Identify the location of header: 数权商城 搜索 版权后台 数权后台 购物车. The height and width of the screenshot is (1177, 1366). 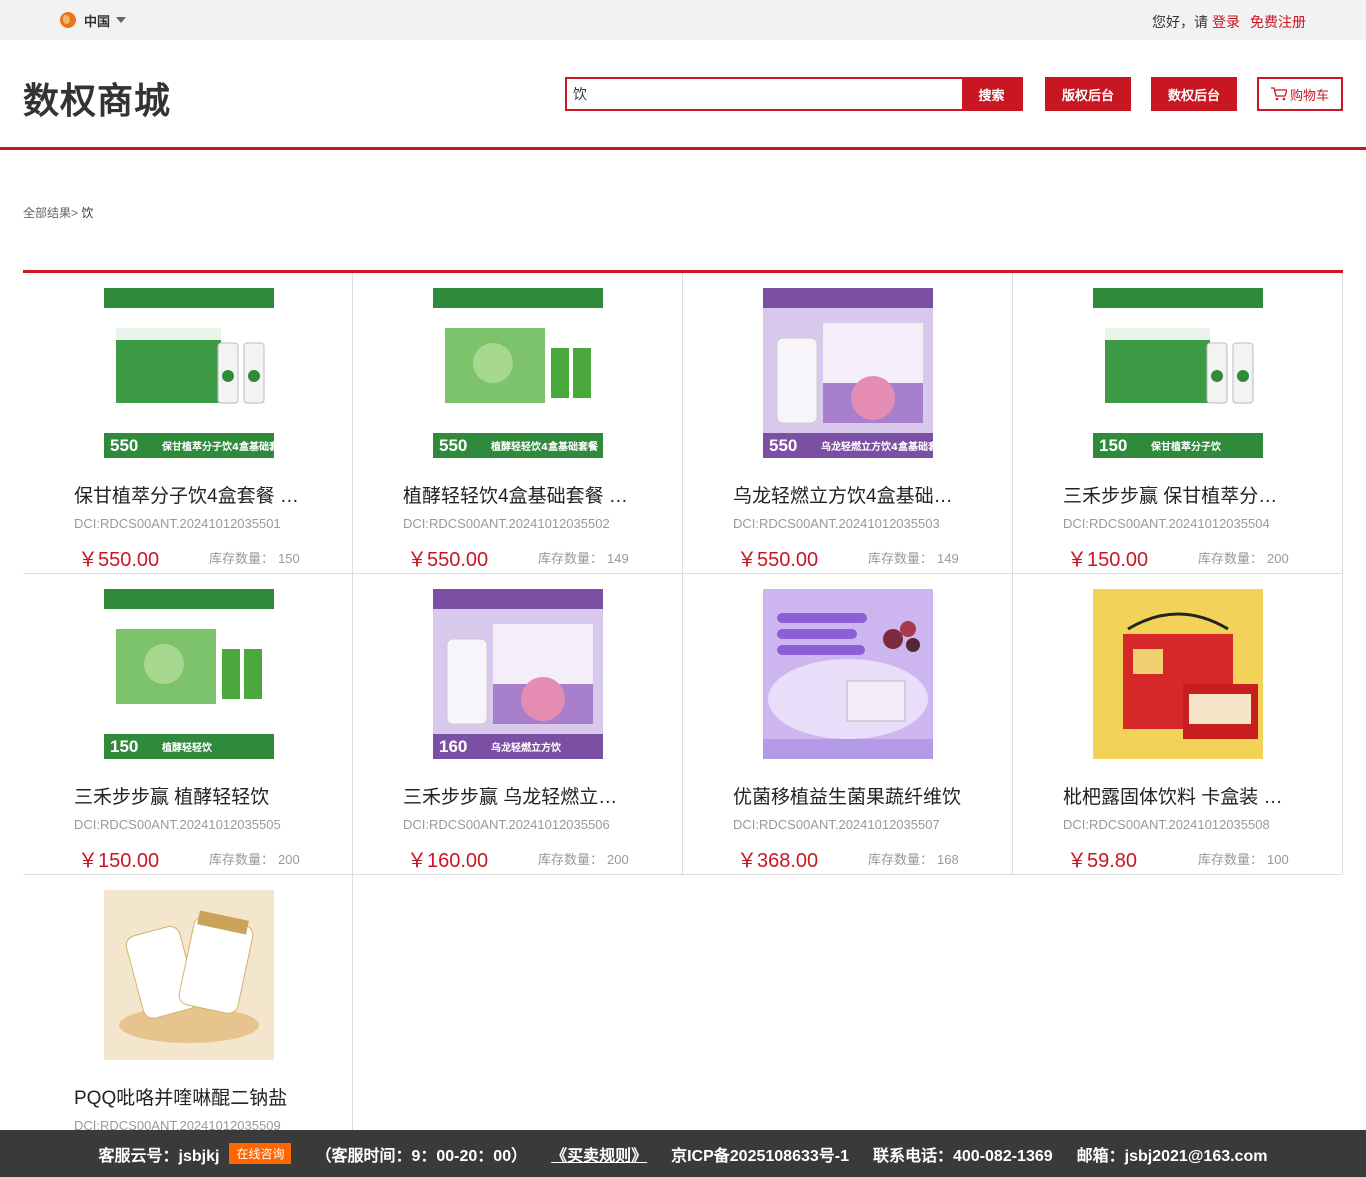
(683, 95).